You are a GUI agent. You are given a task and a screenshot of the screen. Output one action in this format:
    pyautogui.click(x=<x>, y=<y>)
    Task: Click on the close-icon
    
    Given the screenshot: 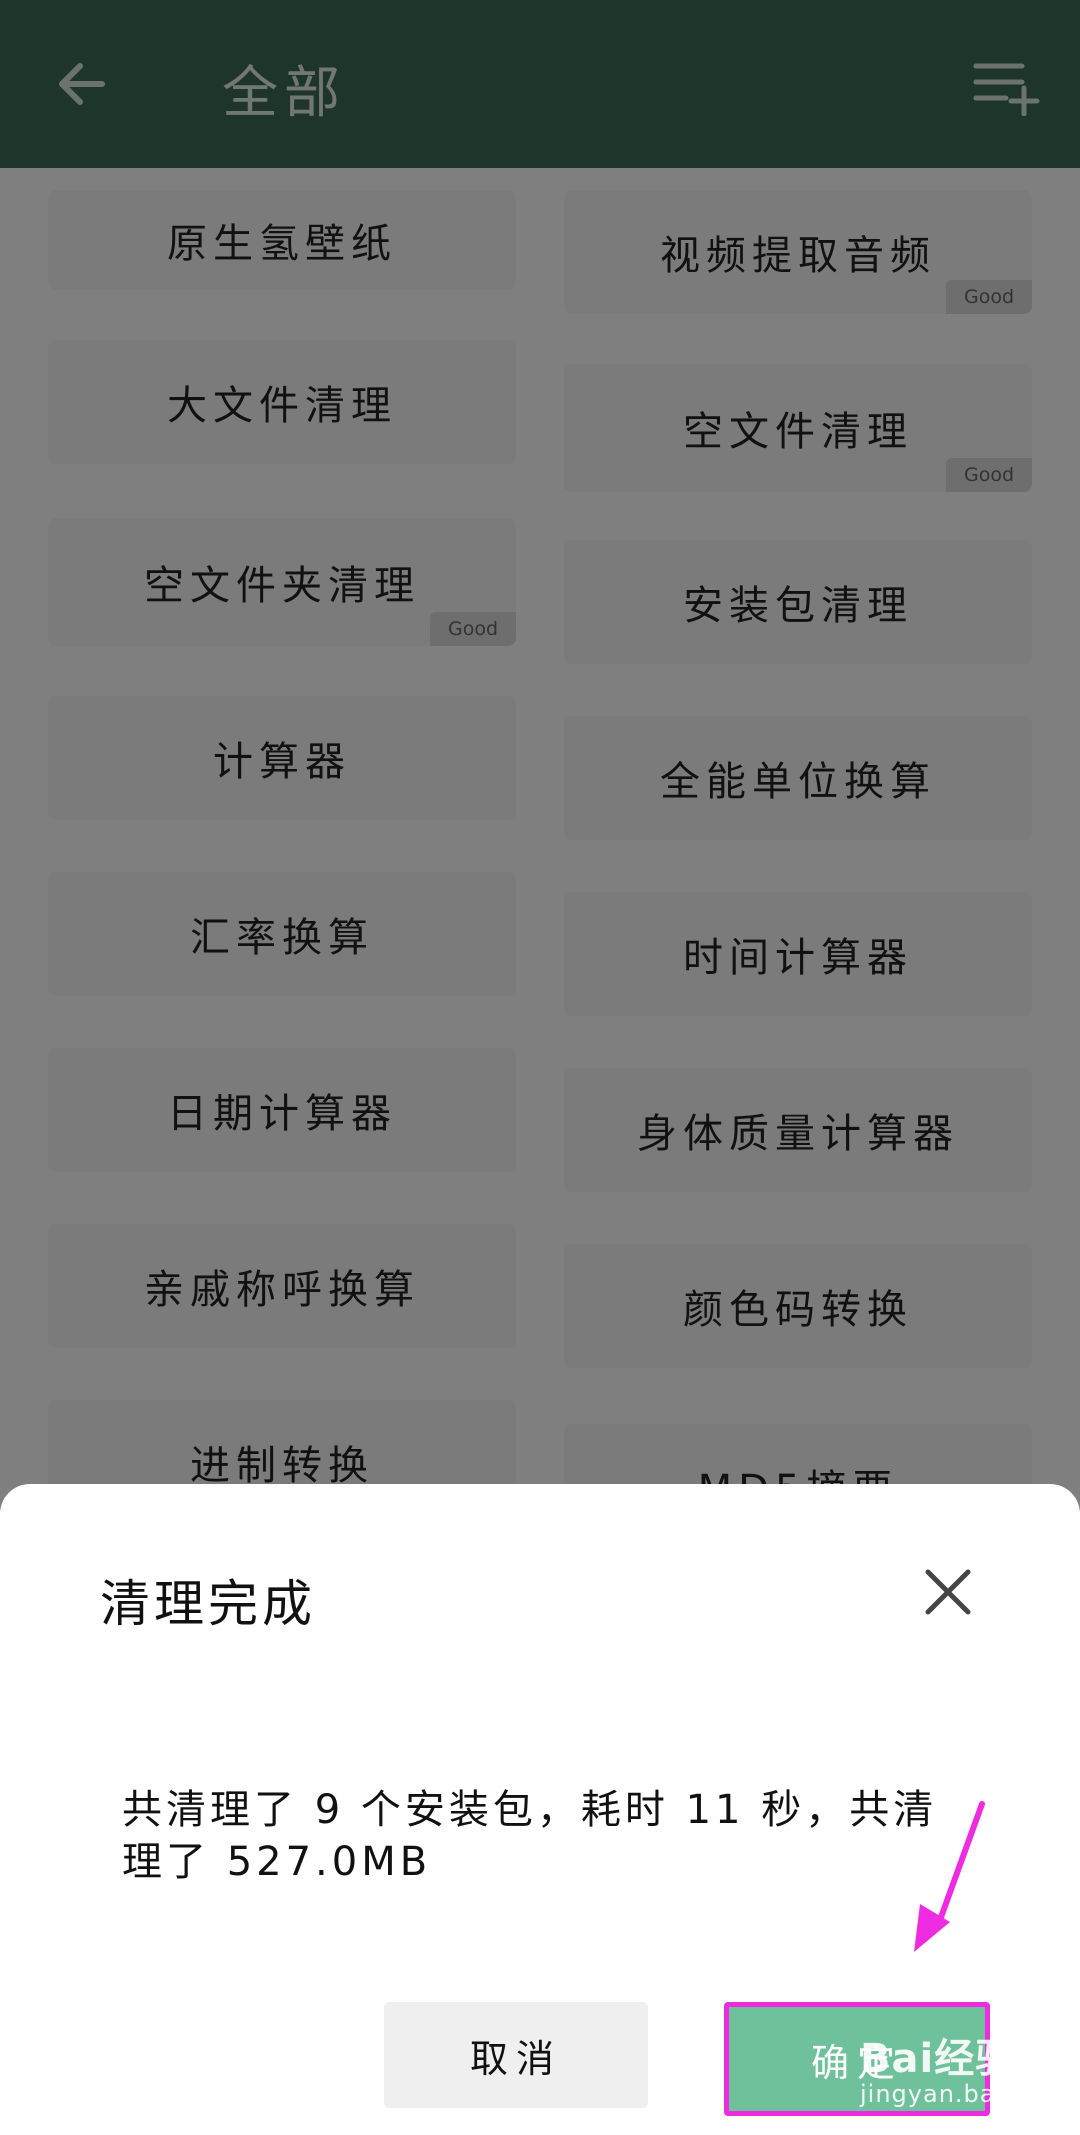 What is the action you would take?
    pyautogui.click(x=948, y=1592)
    